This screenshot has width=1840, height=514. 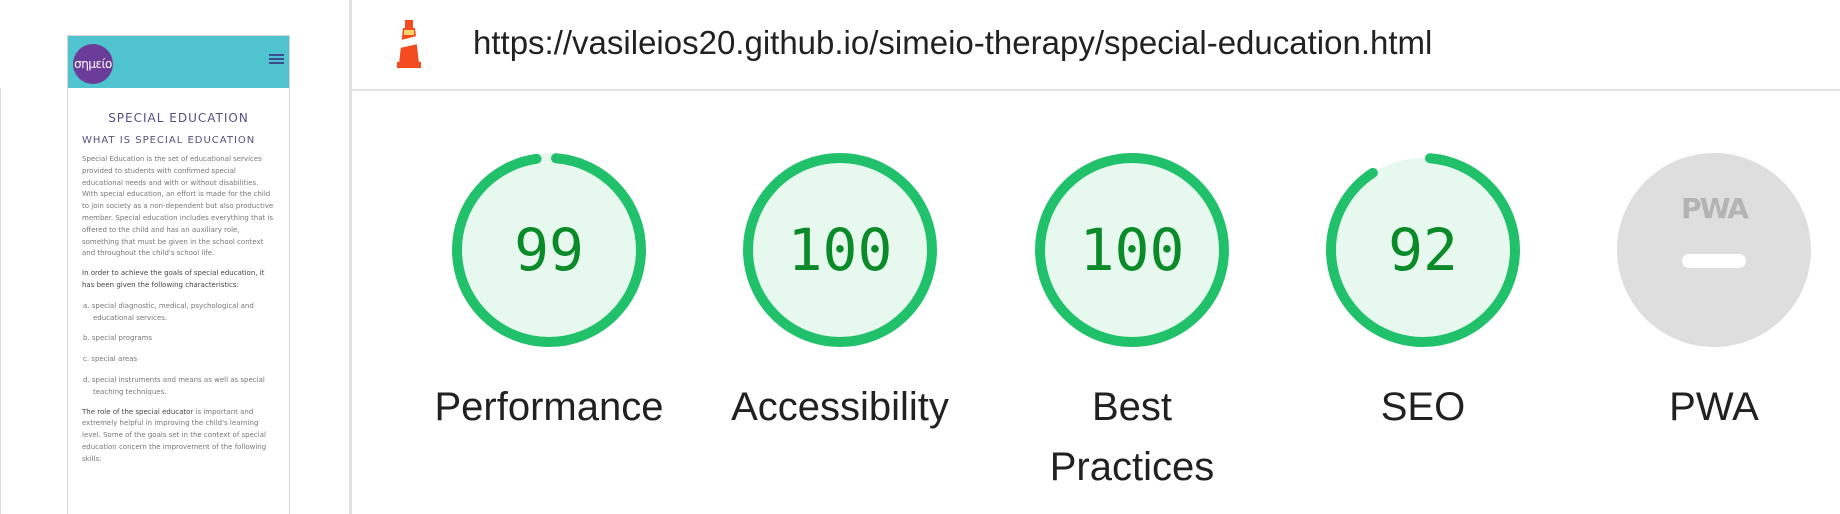 I want to click on gauge-best-practices: 100 Best Practices, so click(x=1132, y=319).